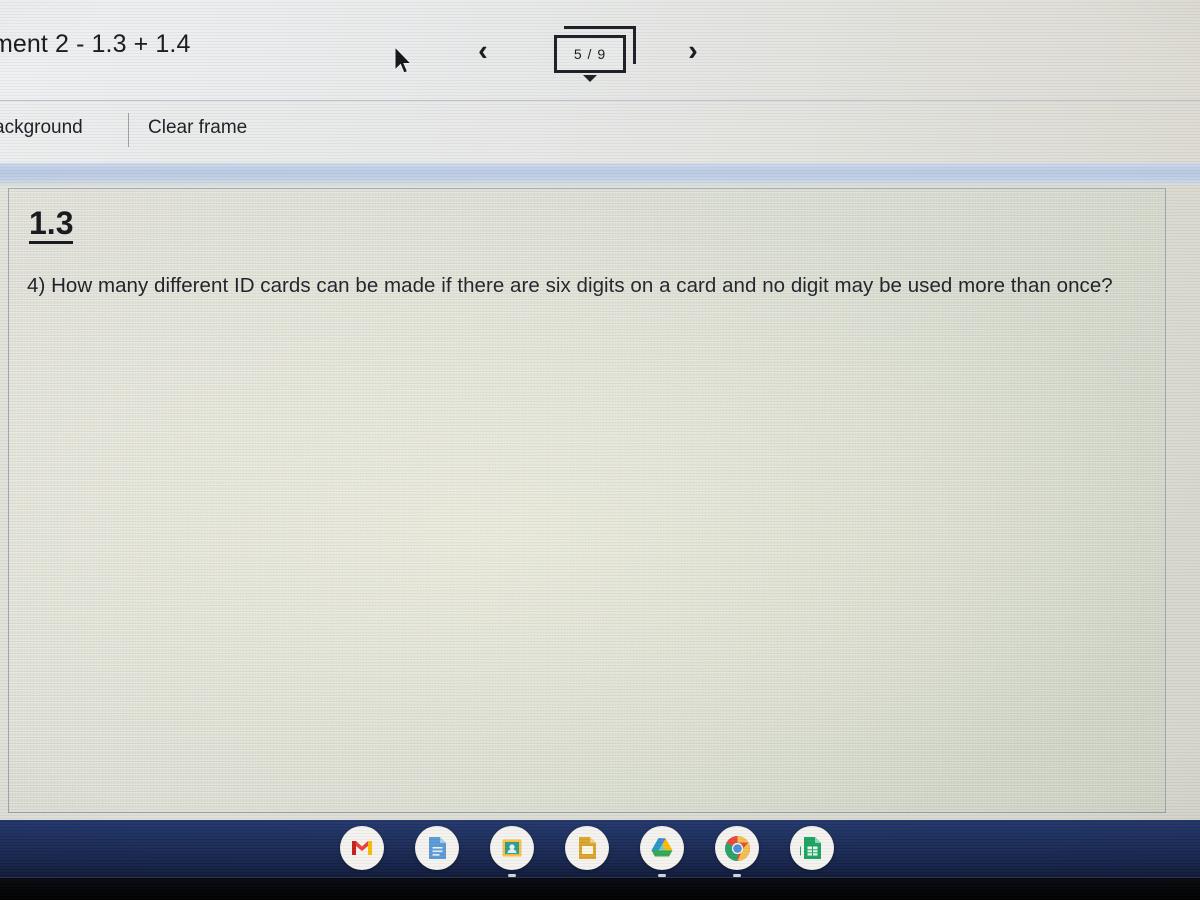  Describe the element at coordinates (128, 130) in the screenshot. I see `toolbar-divider` at that location.